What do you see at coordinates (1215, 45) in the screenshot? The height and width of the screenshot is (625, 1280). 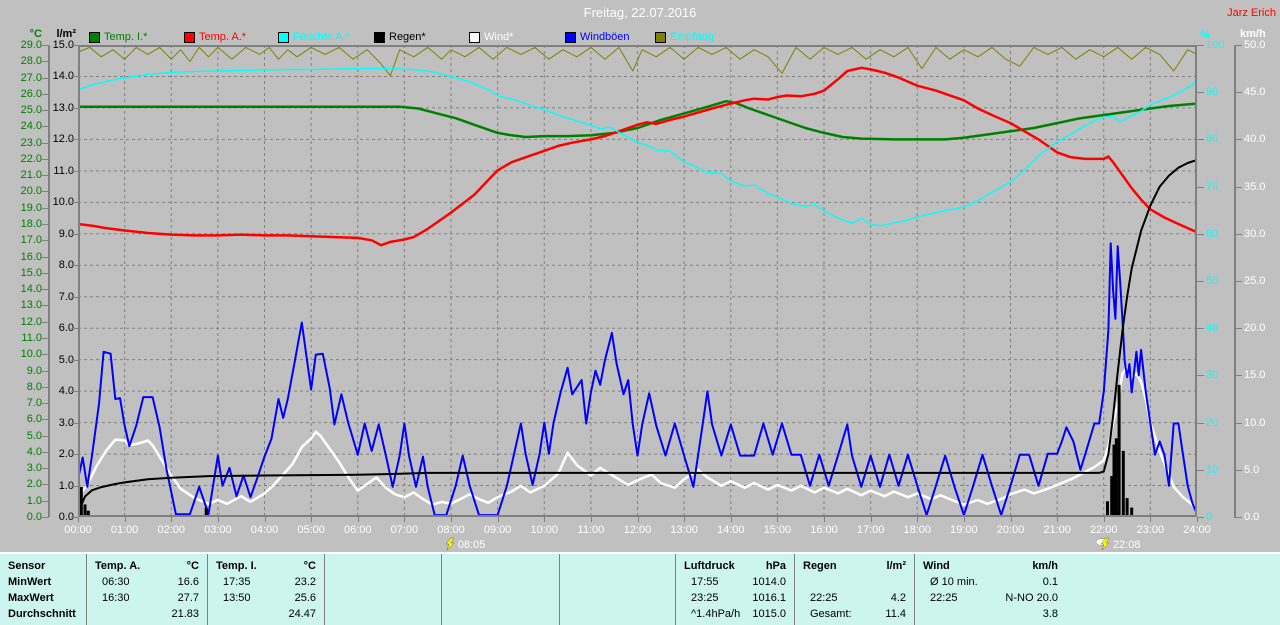 I see `humidity-axis-tick-label: 100` at bounding box center [1215, 45].